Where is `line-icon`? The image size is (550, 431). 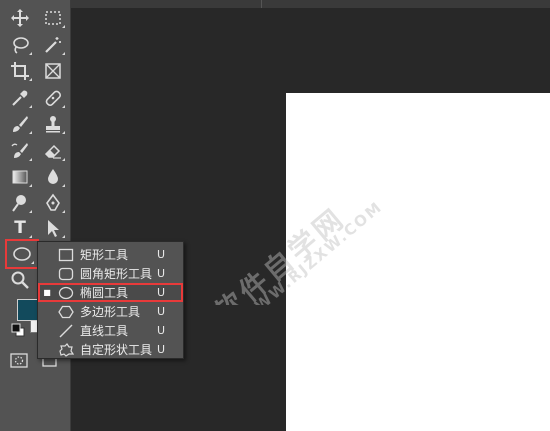
line-icon is located at coordinates (66, 330).